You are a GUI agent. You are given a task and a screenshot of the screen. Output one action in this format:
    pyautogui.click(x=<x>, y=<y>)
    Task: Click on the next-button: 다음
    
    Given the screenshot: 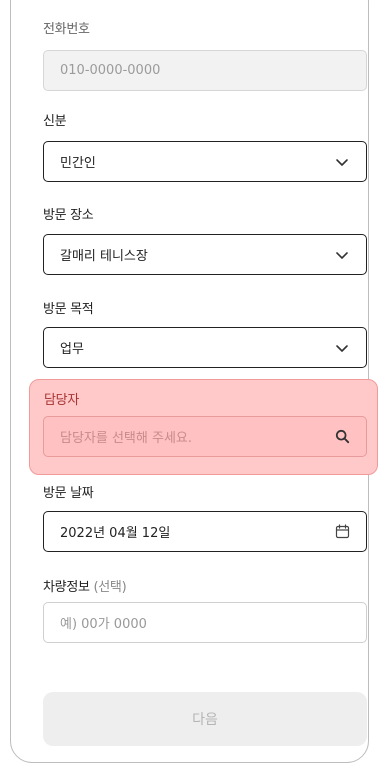 What is the action you would take?
    pyautogui.click(x=205, y=719)
    